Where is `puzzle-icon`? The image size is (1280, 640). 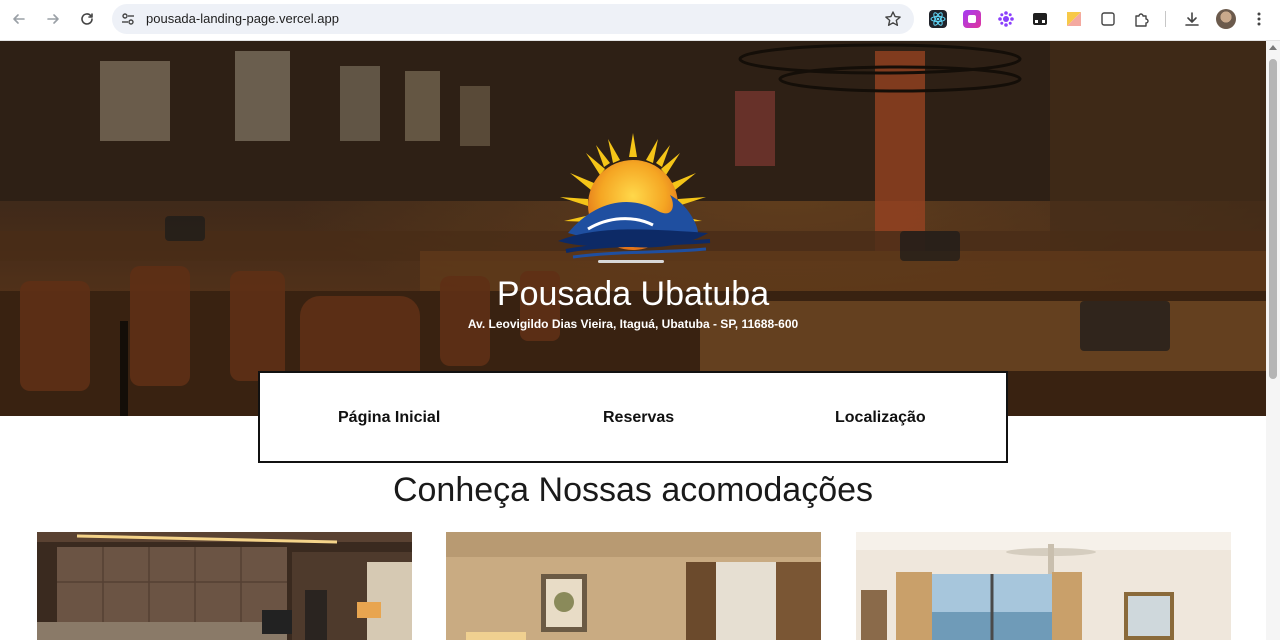
puzzle-icon is located at coordinates (1142, 19).